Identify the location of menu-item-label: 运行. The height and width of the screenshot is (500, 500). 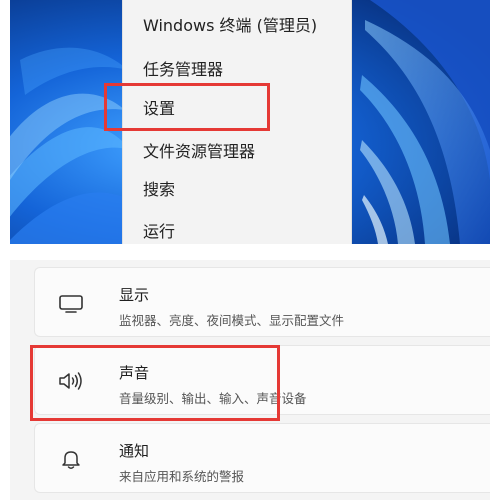
(159, 231).